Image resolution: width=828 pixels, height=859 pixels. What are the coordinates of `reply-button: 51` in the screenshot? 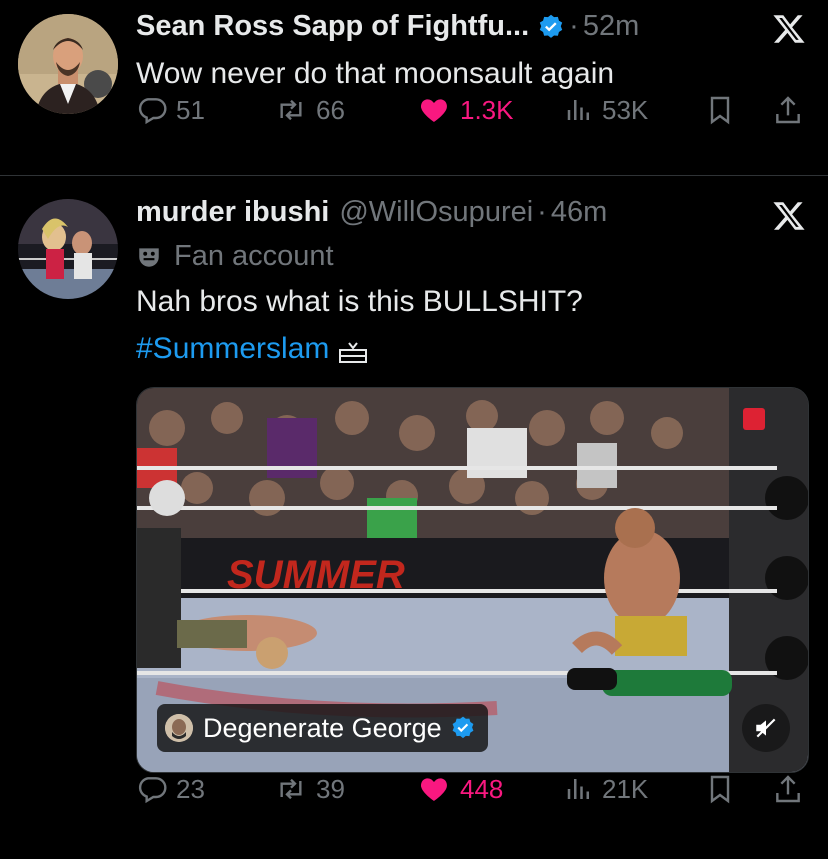 It's located at (170, 110).